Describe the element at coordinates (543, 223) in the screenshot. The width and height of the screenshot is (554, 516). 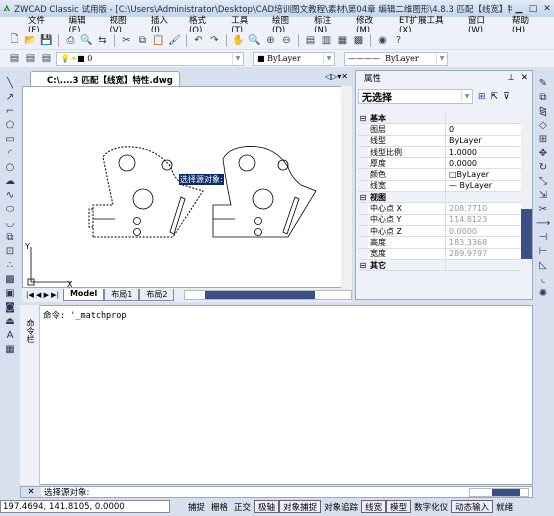
I see `extend-icon: ⟶` at that location.